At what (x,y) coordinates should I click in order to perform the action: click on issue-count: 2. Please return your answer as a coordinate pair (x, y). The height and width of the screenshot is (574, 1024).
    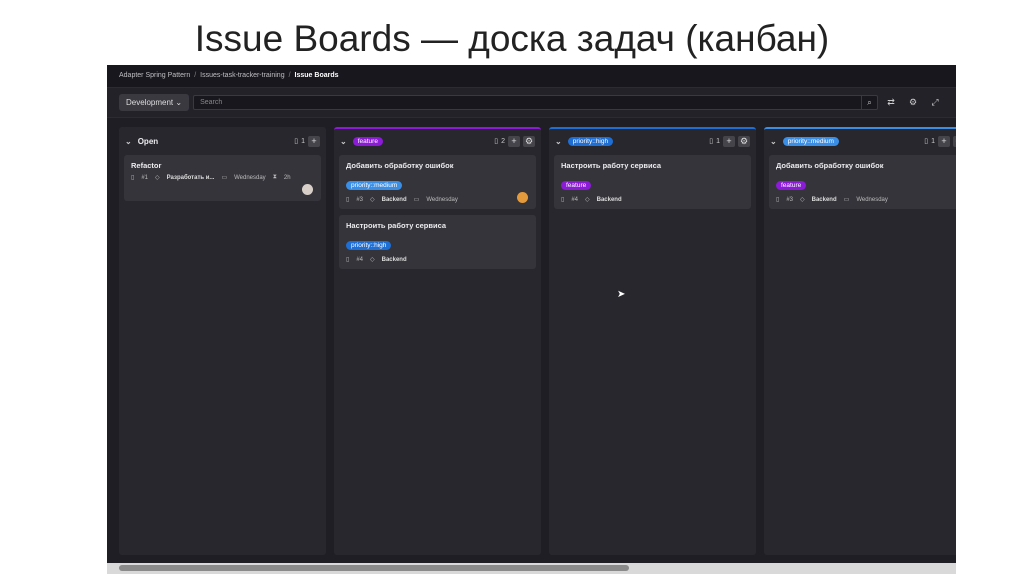
    Looking at the image, I should click on (503, 141).